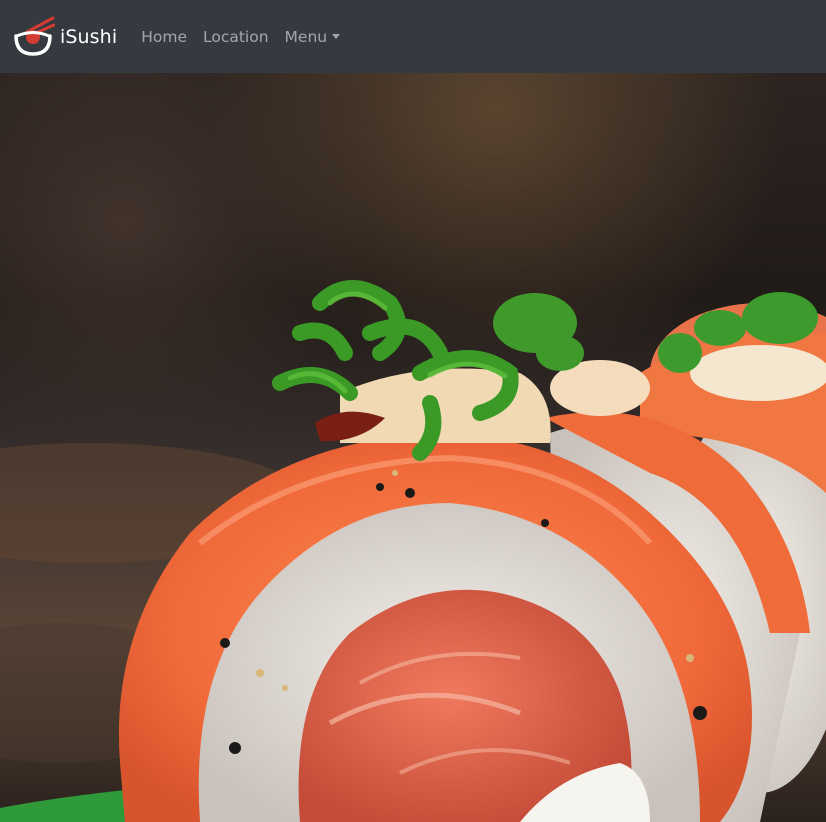  What do you see at coordinates (413, 36) in the screenshot?
I see `top-navbar: iSushi Home Location Menu` at bounding box center [413, 36].